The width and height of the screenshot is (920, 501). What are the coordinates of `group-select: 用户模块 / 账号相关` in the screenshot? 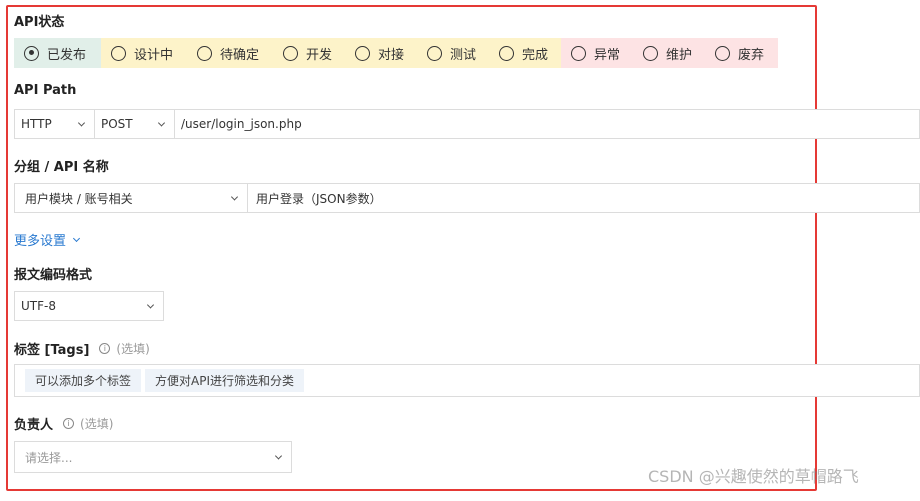 It's located at (131, 198).